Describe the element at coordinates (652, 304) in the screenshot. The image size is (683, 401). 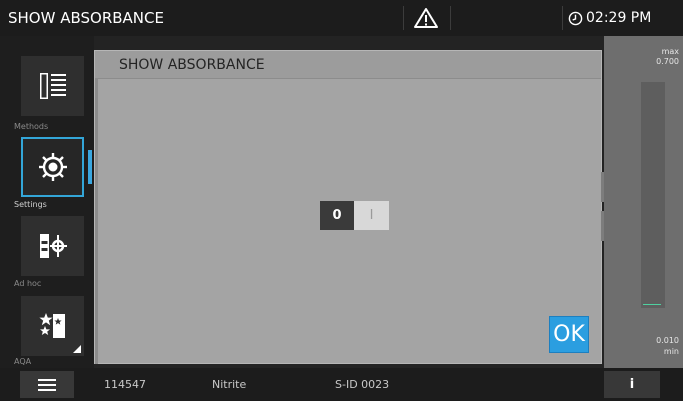
I see `scale-marker` at that location.